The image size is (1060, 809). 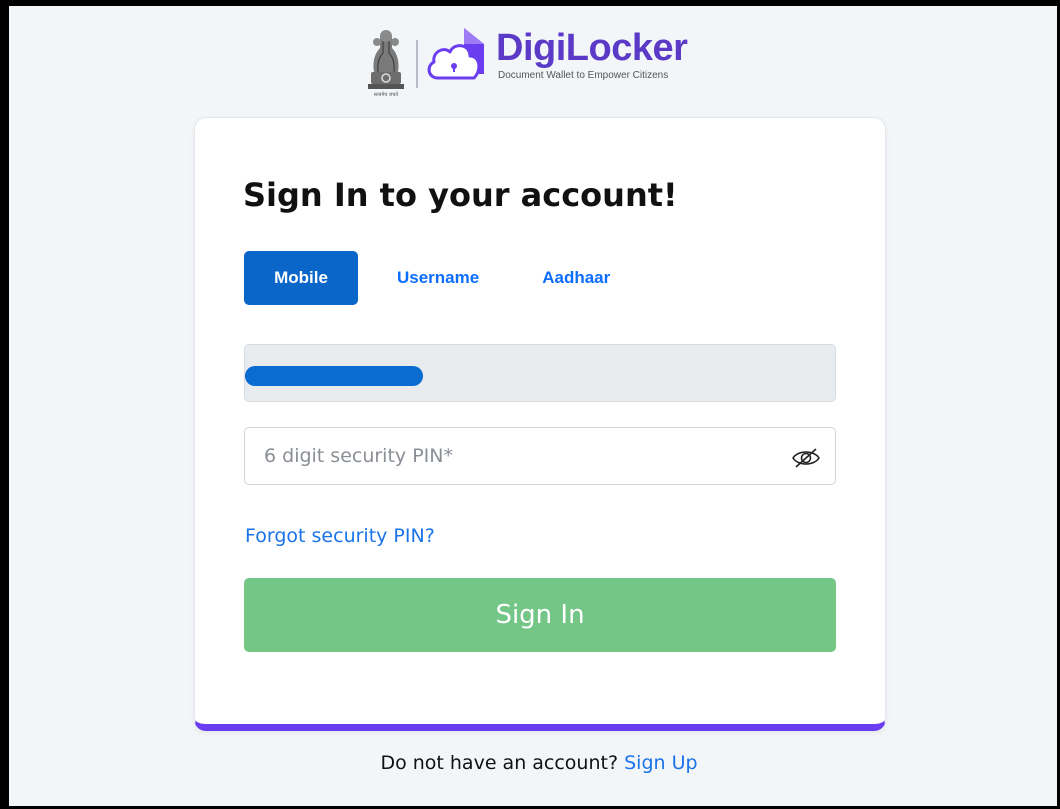 I want to click on forgot-pin-link: Forgot security PIN?, so click(x=340, y=536).